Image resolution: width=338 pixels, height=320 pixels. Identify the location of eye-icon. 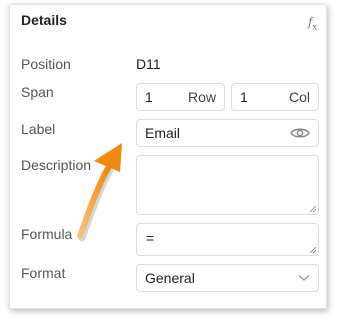
(300, 133).